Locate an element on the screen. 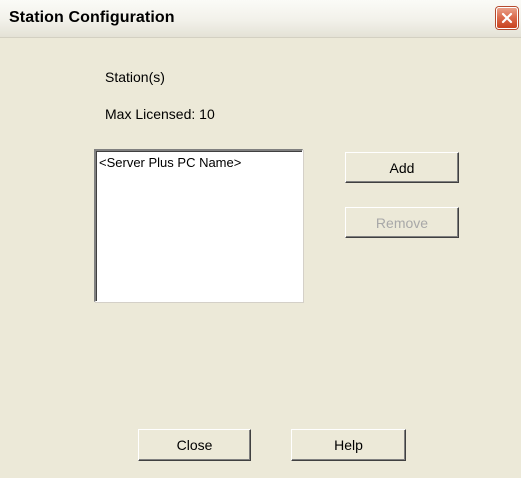  max-licensed-label: Max Licensed: 10 is located at coordinates (160, 114).